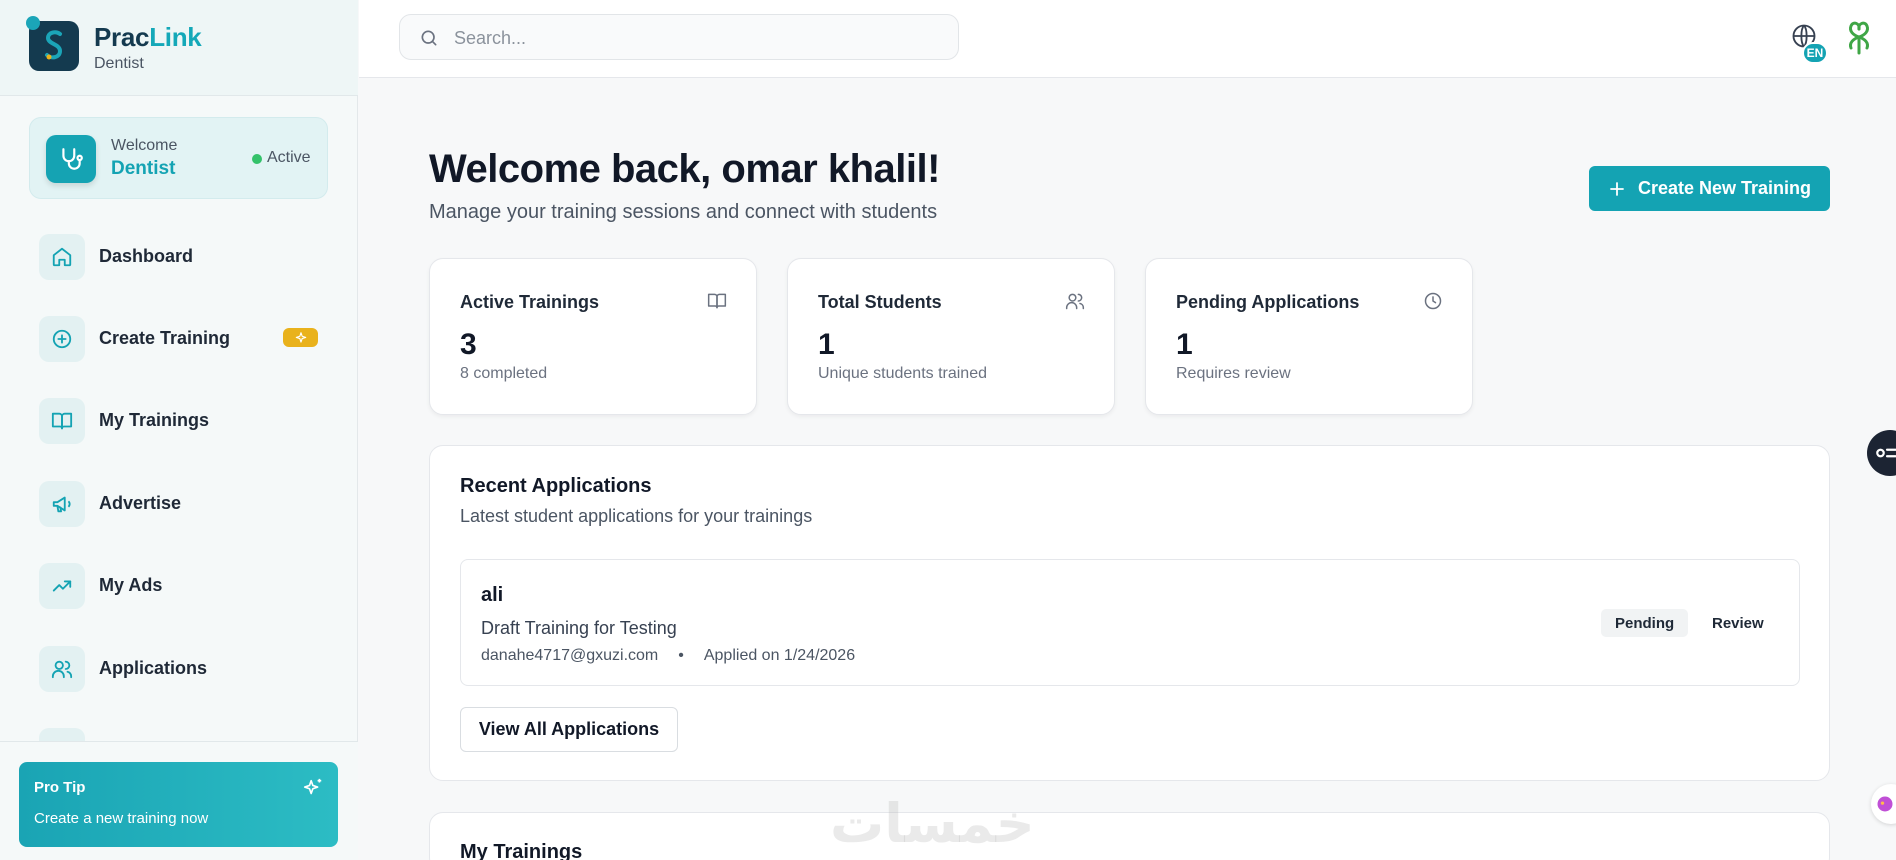 Image resolution: width=1896 pixels, height=860 pixels. Describe the element at coordinates (62, 504) in the screenshot. I see `megaphone-icon` at that location.